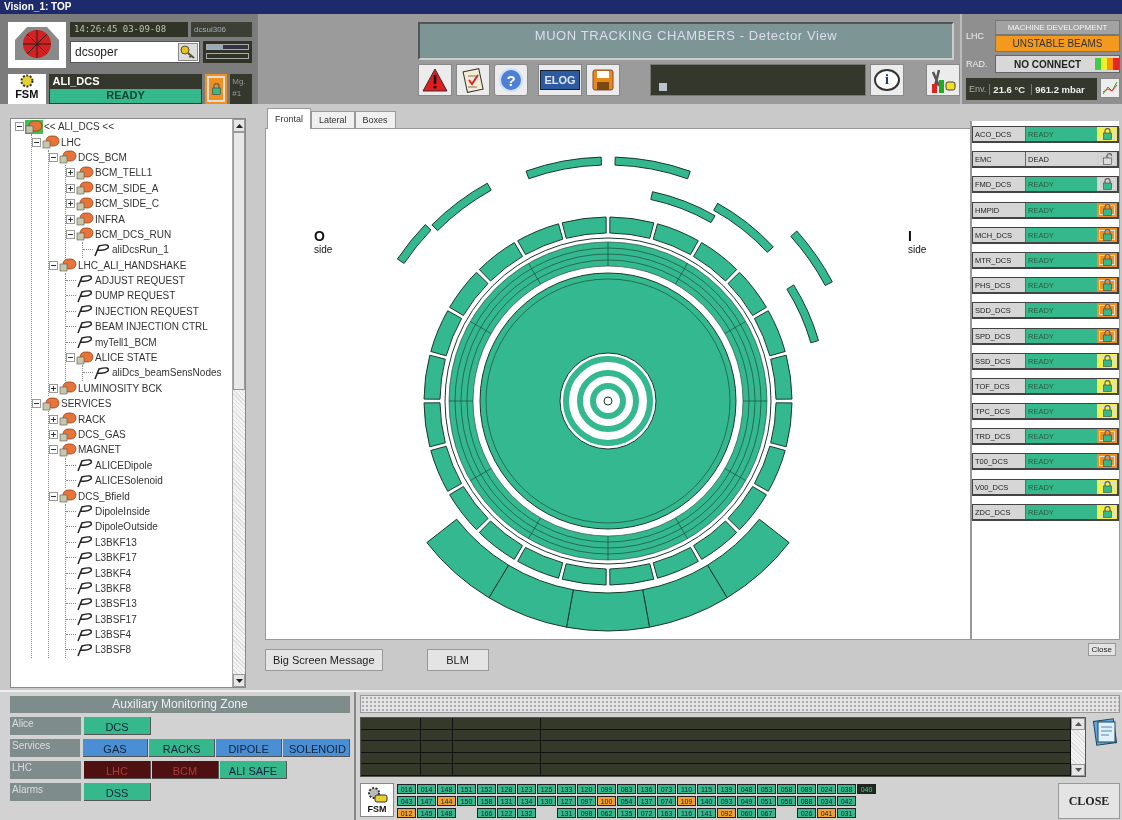 This screenshot has height=820, width=1122. What do you see at coordinates (115, 619) in the screenshot?
I see `tree-item: L3BSF17` at bounding box center [115, 619].